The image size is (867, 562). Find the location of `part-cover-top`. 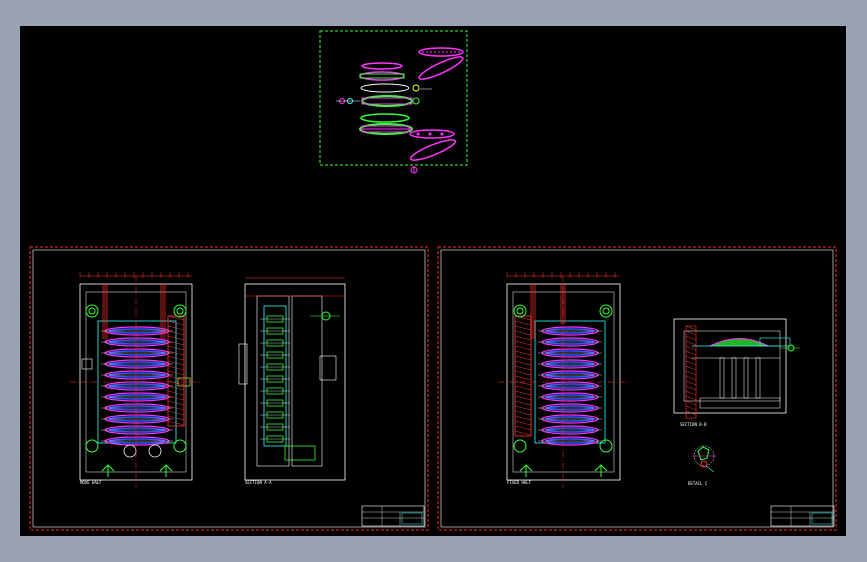

part-cover-top is located at coordinates (441, 52).